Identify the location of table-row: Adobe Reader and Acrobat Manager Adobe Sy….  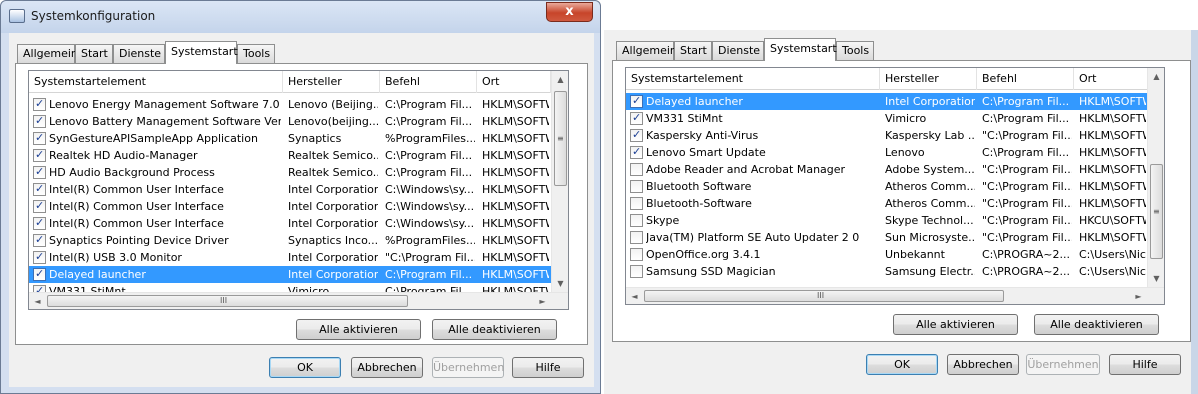
(887, 169).